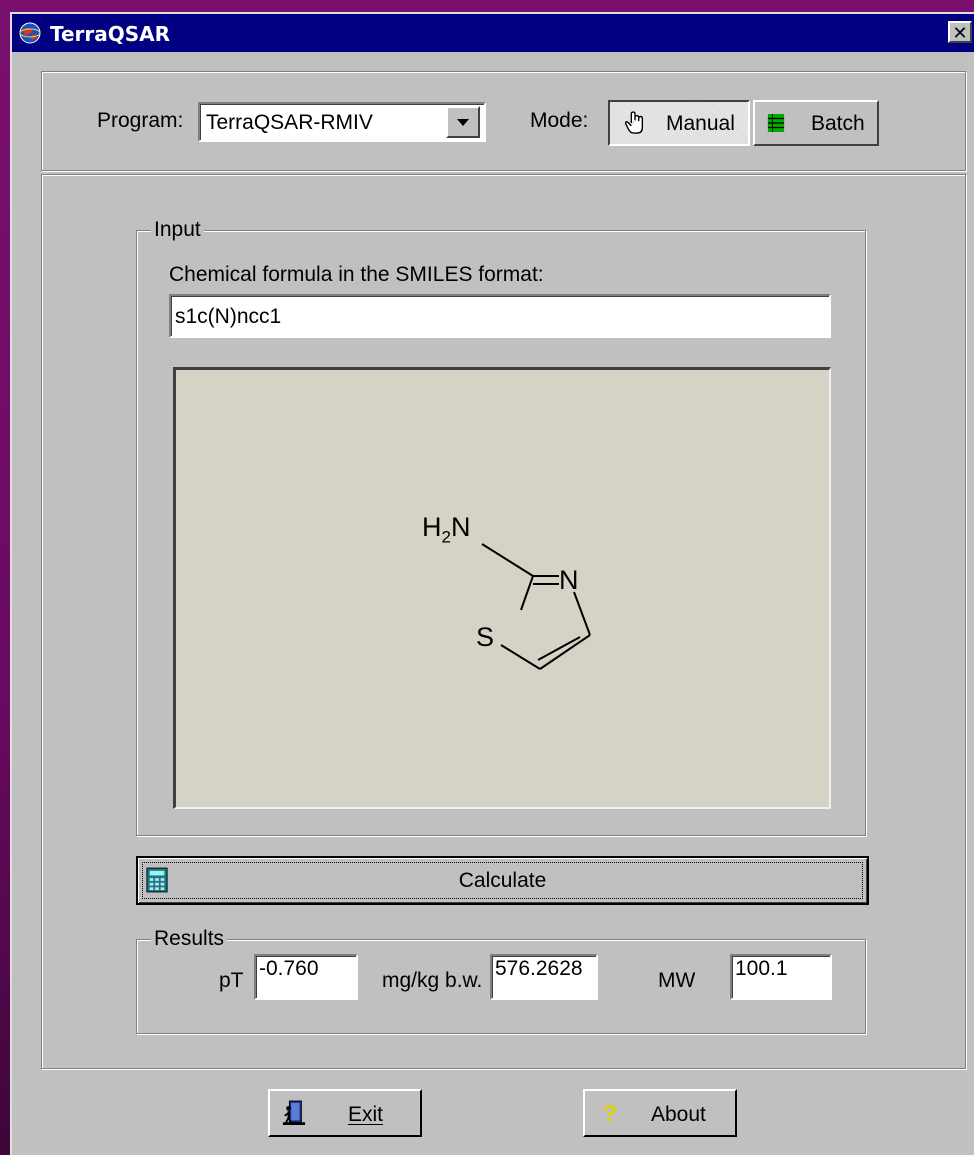 The width and height of the screenshot is (974, 1155). I want to click on mgkg-value-field: 576.2628, so click(544, 977).